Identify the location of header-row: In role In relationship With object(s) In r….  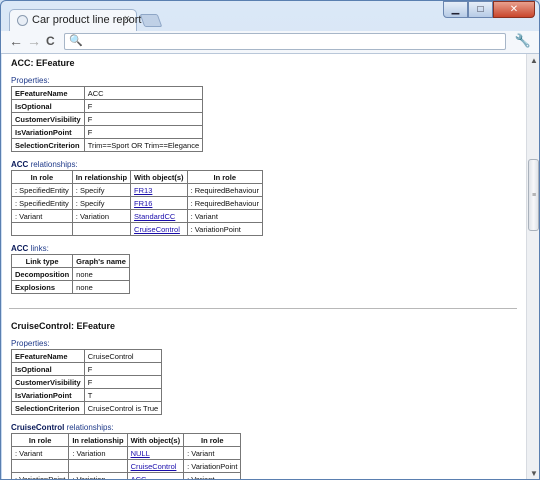
(126, 440).